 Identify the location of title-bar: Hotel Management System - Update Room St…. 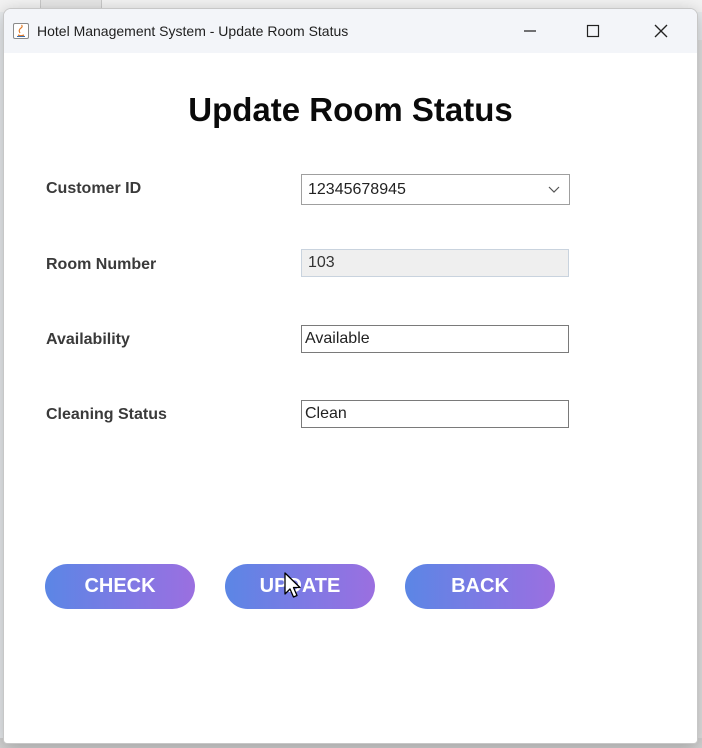
(350, 31).